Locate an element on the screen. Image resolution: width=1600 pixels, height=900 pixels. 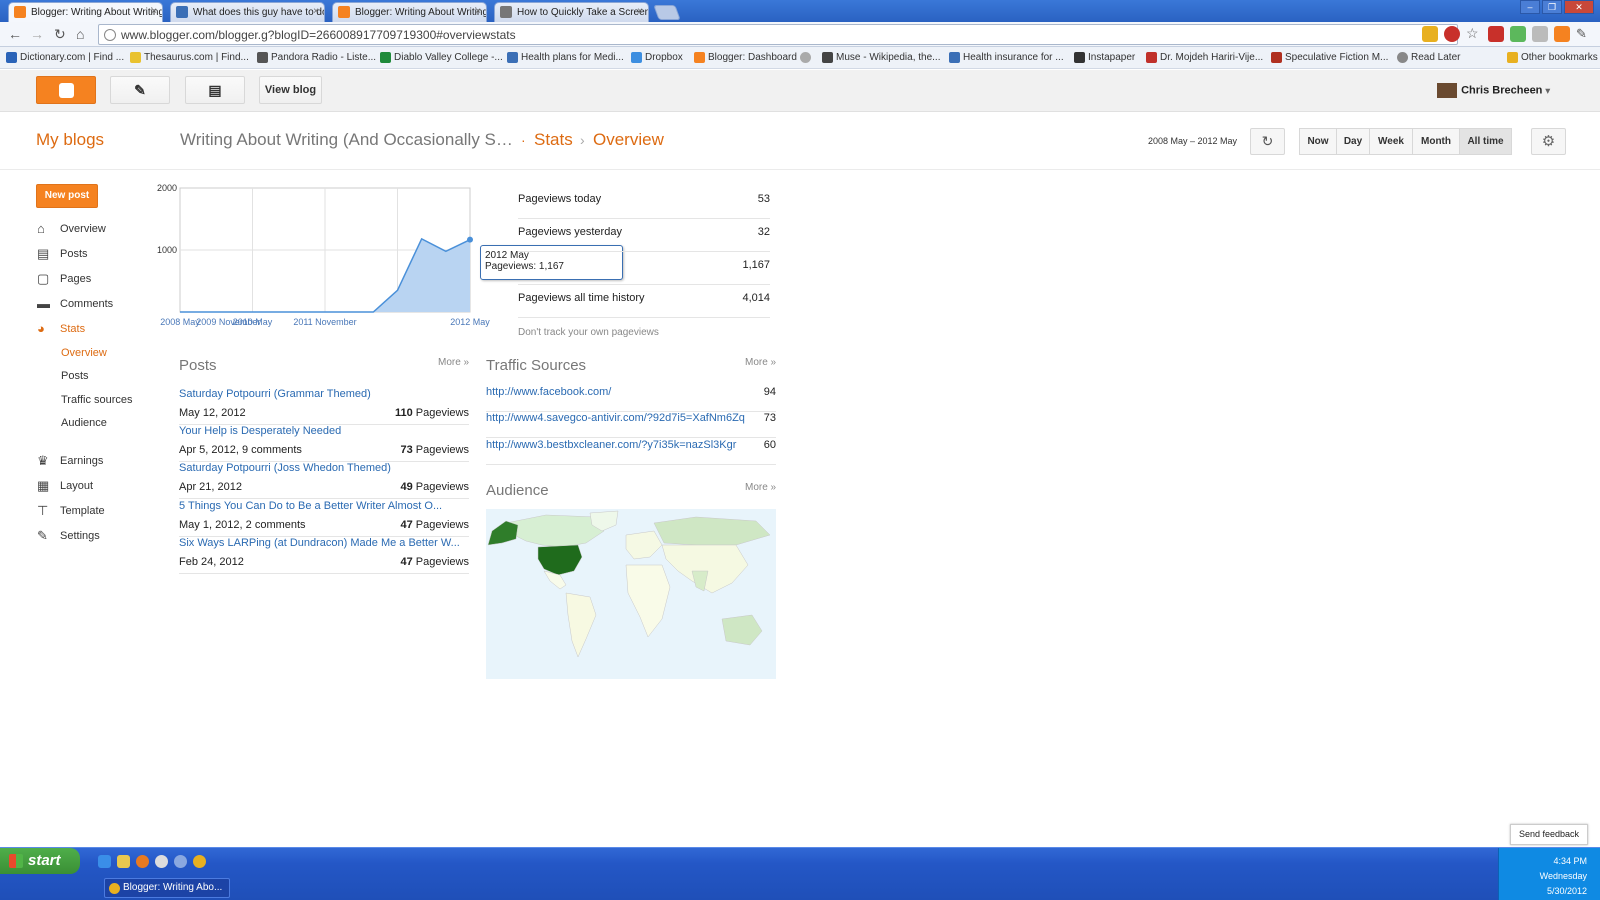
range-alltime-button: All time is located at coordinates (1485, 141).